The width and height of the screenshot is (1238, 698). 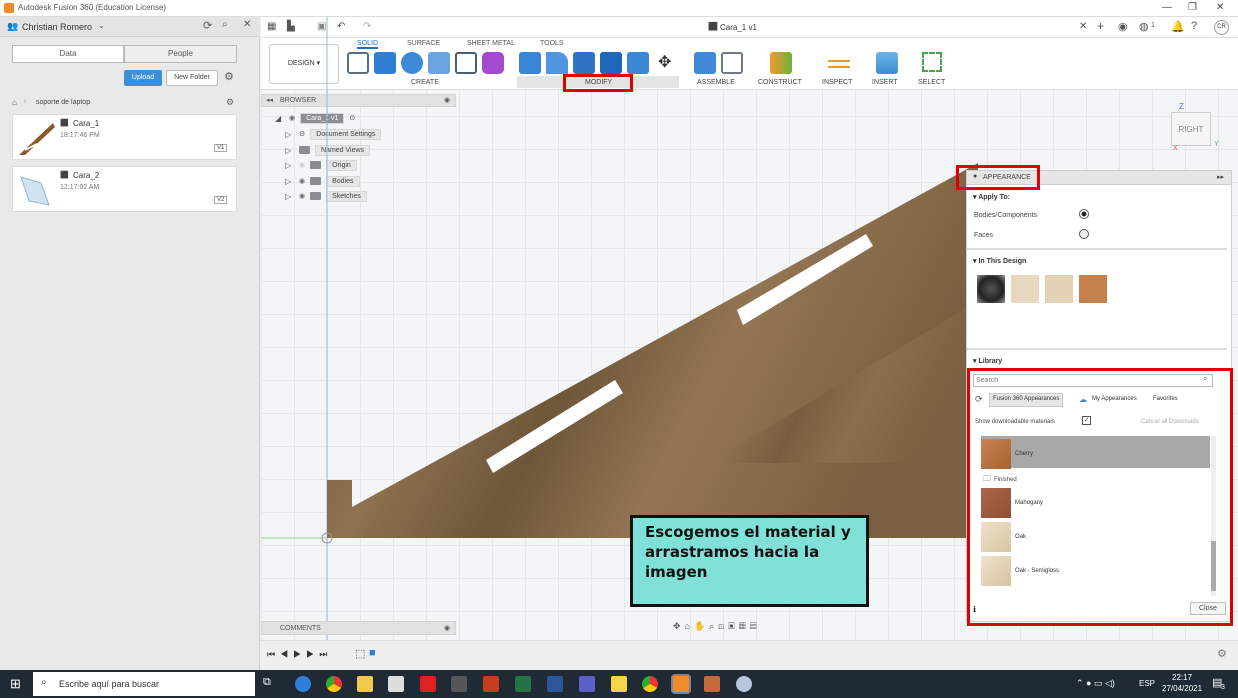 I want to click on show-downloadable-checkbox: ✓, so click(x=1086, y=420).